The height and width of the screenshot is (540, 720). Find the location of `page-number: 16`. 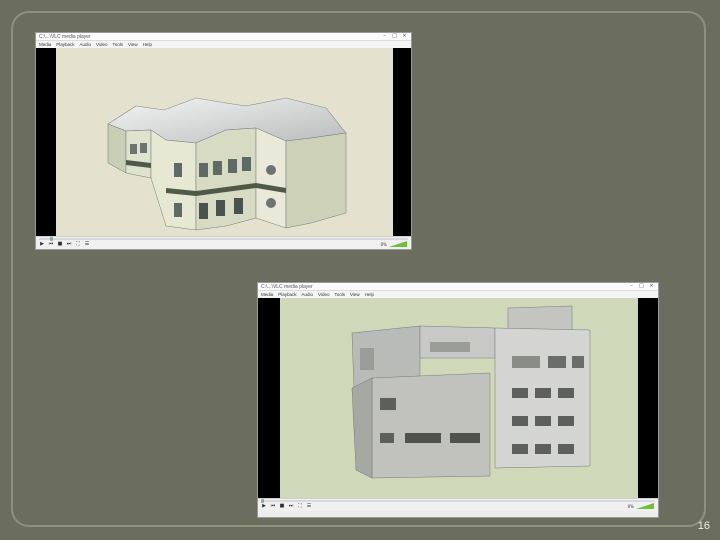

page-number: 16 is located at coordinates (703, 526).